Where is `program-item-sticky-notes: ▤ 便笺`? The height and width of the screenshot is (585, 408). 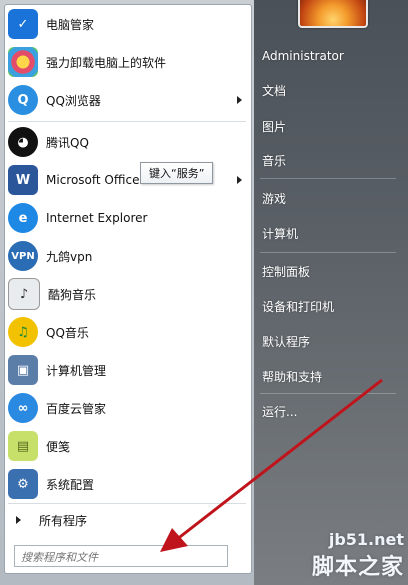
program-item-sticky-notes: ▤ 便笺 is located at coordinates (127, 446).